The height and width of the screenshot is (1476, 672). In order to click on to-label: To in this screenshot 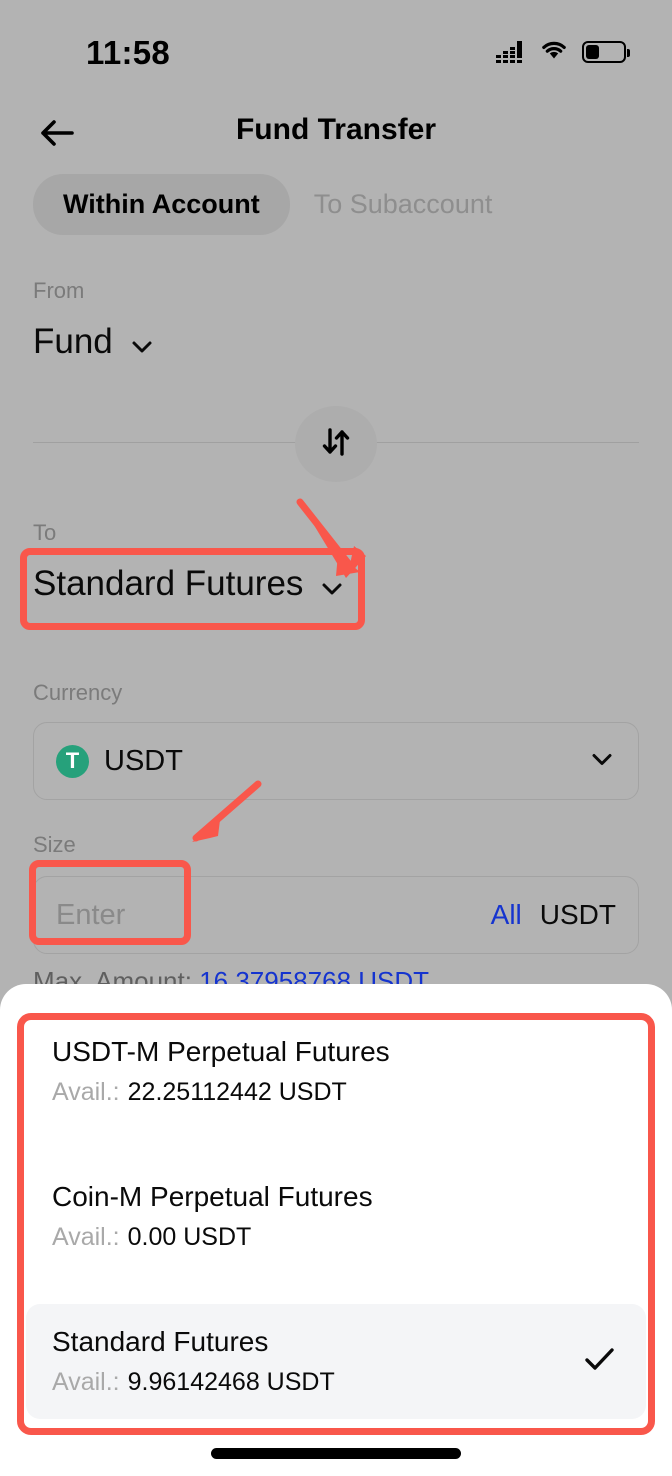, I will do `click(45, 532)`.